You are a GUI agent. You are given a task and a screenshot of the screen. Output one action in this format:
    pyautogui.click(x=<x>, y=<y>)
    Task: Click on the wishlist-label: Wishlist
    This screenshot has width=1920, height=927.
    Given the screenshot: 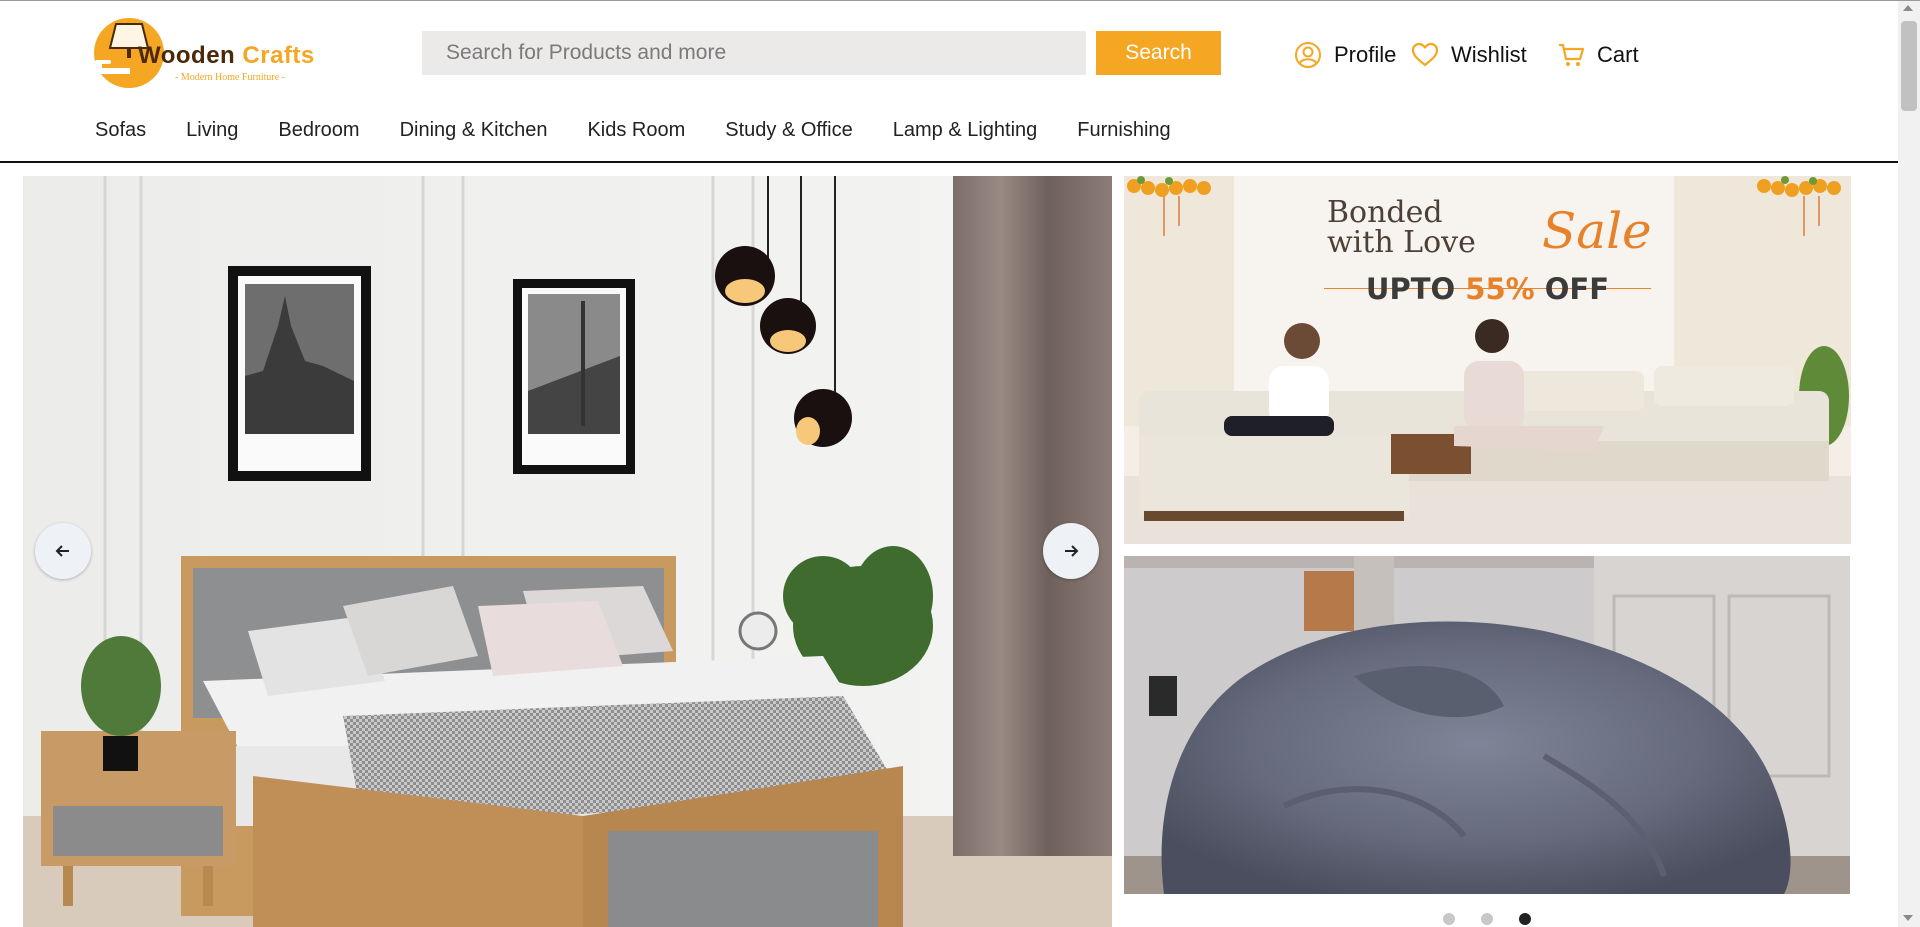 What is the action you would take?
    pyautogui.click(x=1489, y=54)
    